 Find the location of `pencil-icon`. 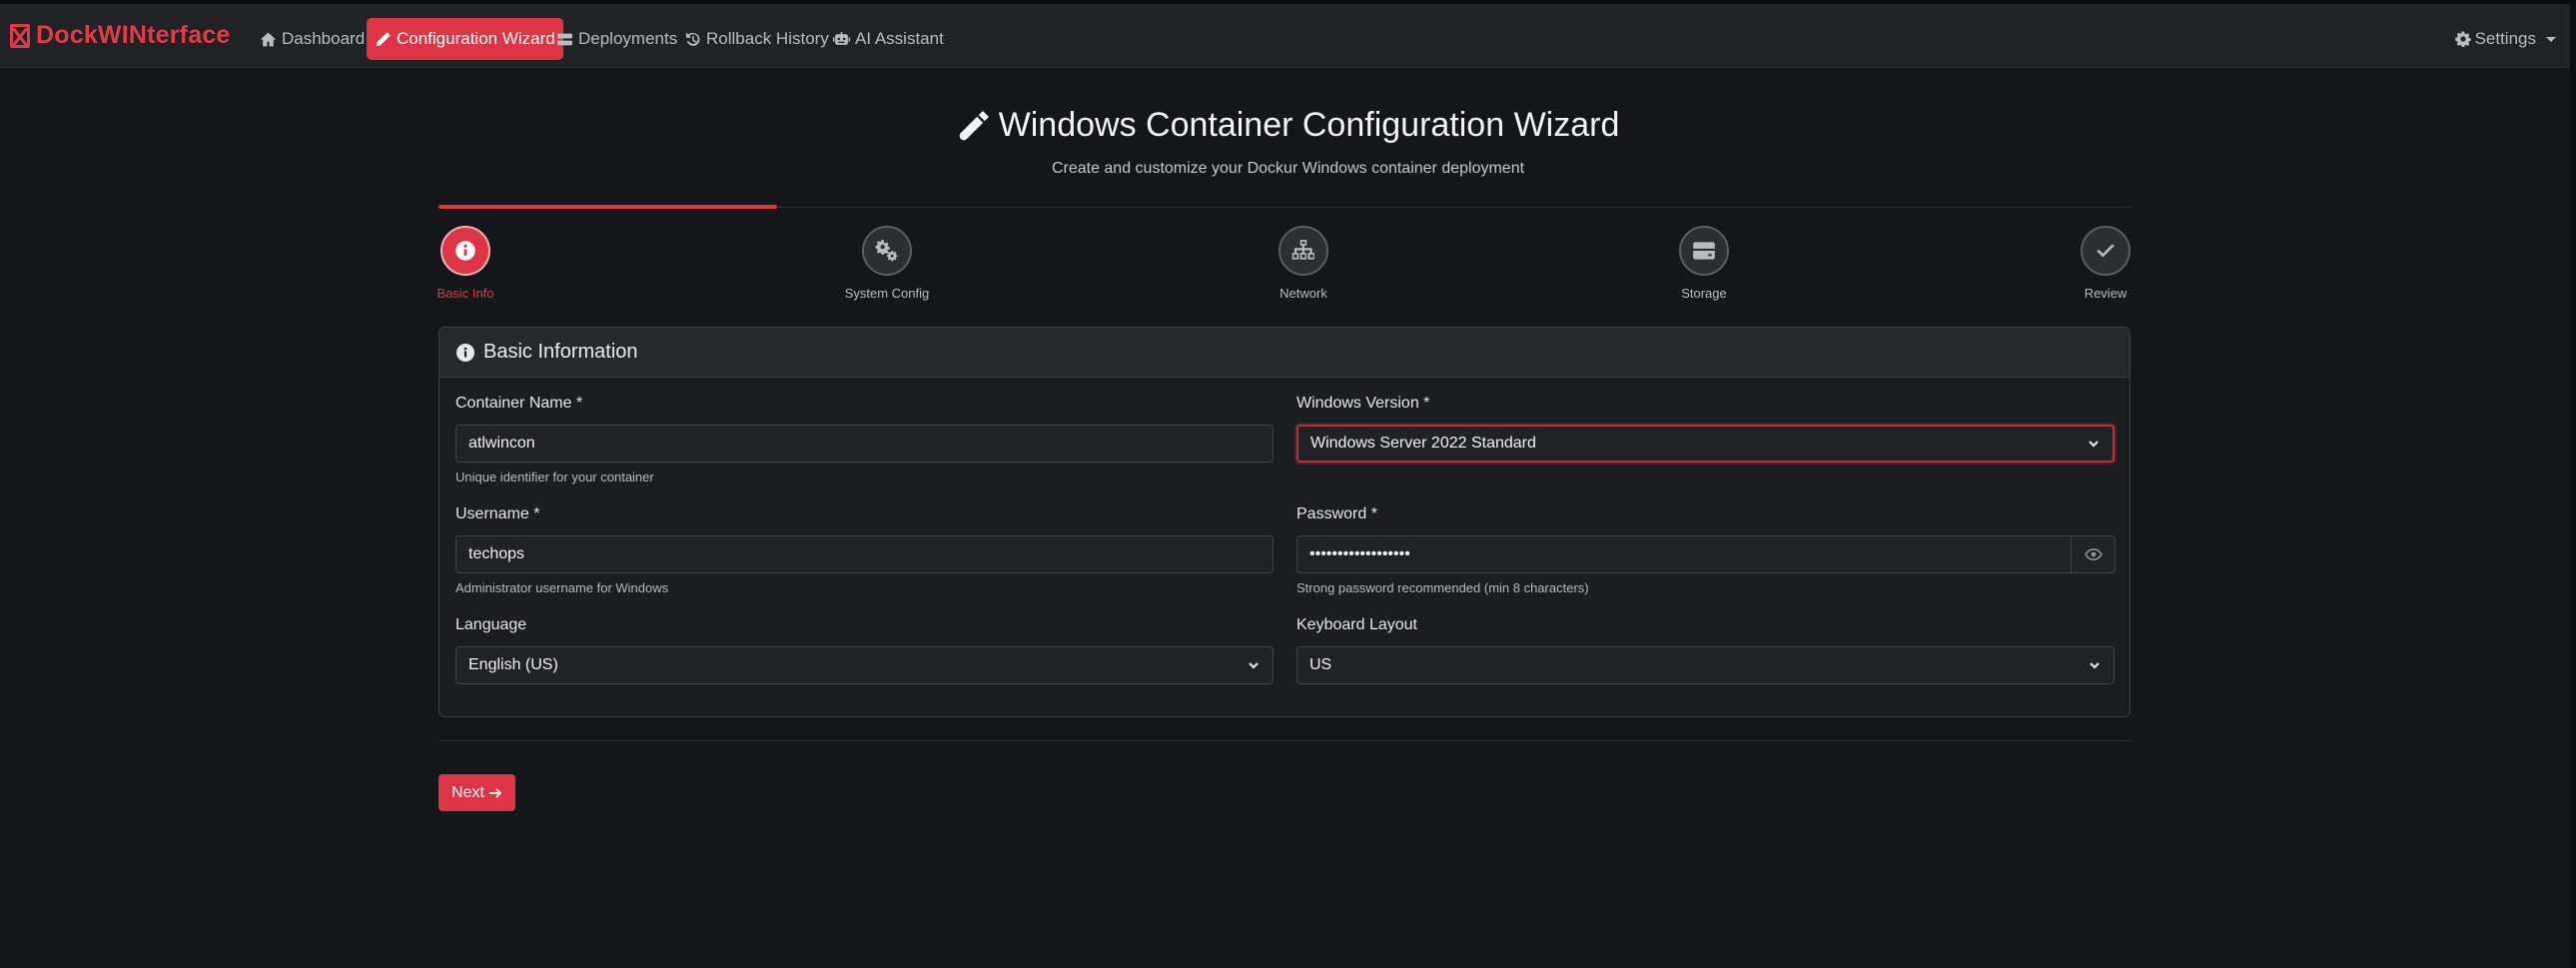

pencil-icon is located at coordinates (384, 38).